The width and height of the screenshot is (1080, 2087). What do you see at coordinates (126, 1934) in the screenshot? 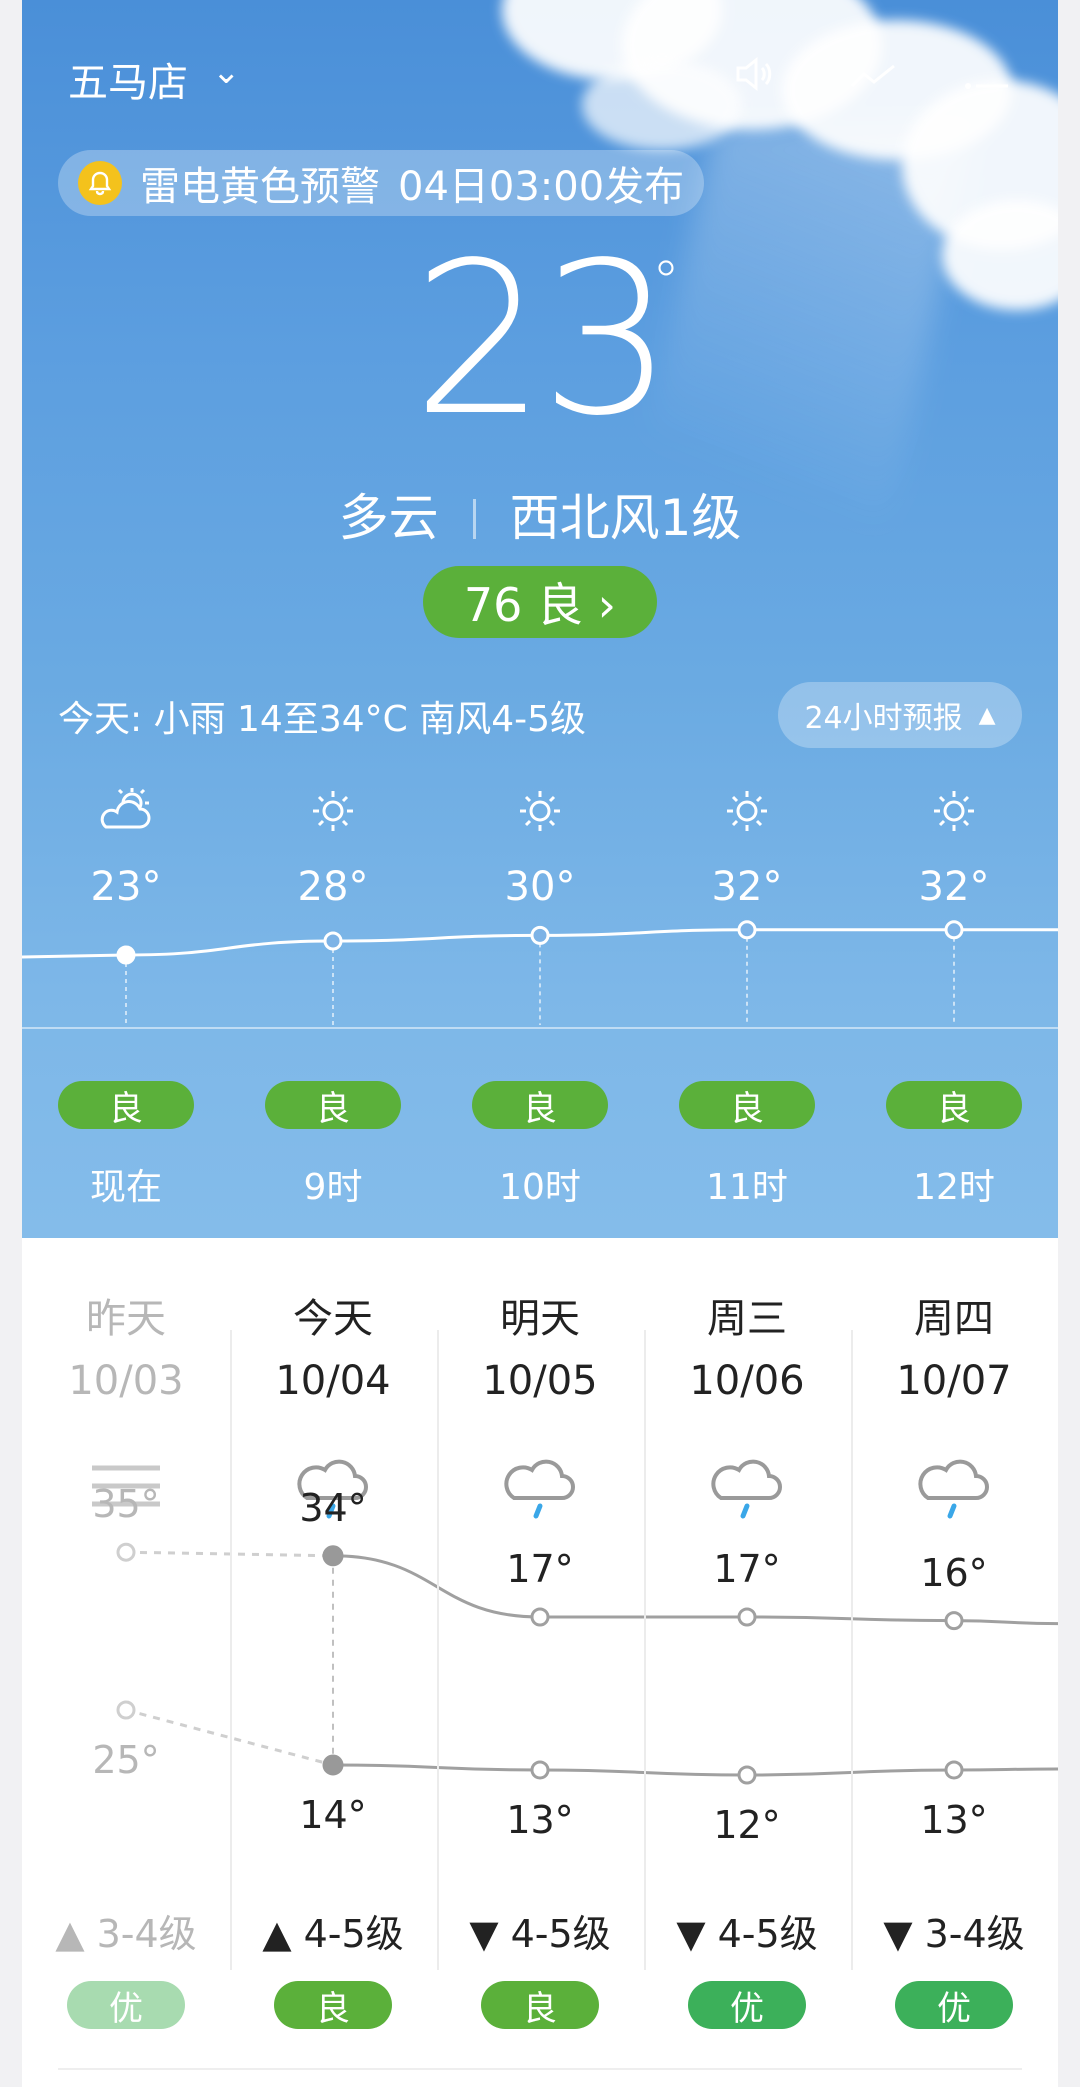
I see `wind-level: ▲ 3-4级` at bounding box center [126, 1934].